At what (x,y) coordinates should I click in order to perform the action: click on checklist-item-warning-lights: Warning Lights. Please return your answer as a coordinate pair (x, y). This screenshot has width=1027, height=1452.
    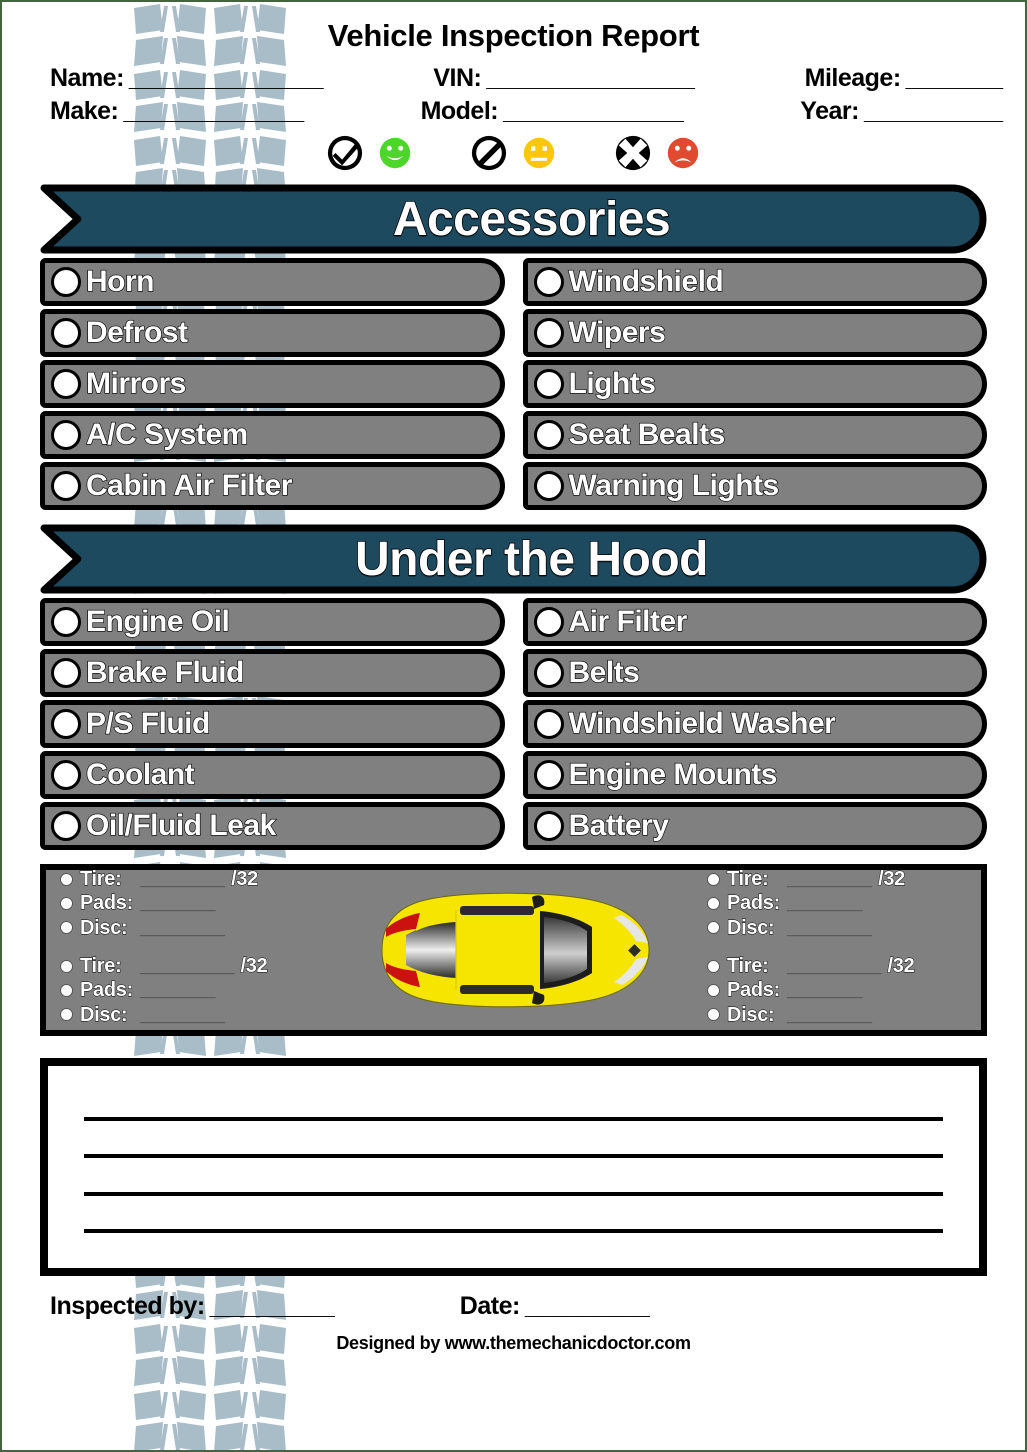
    Looking at the image, I should click on (754, 486).